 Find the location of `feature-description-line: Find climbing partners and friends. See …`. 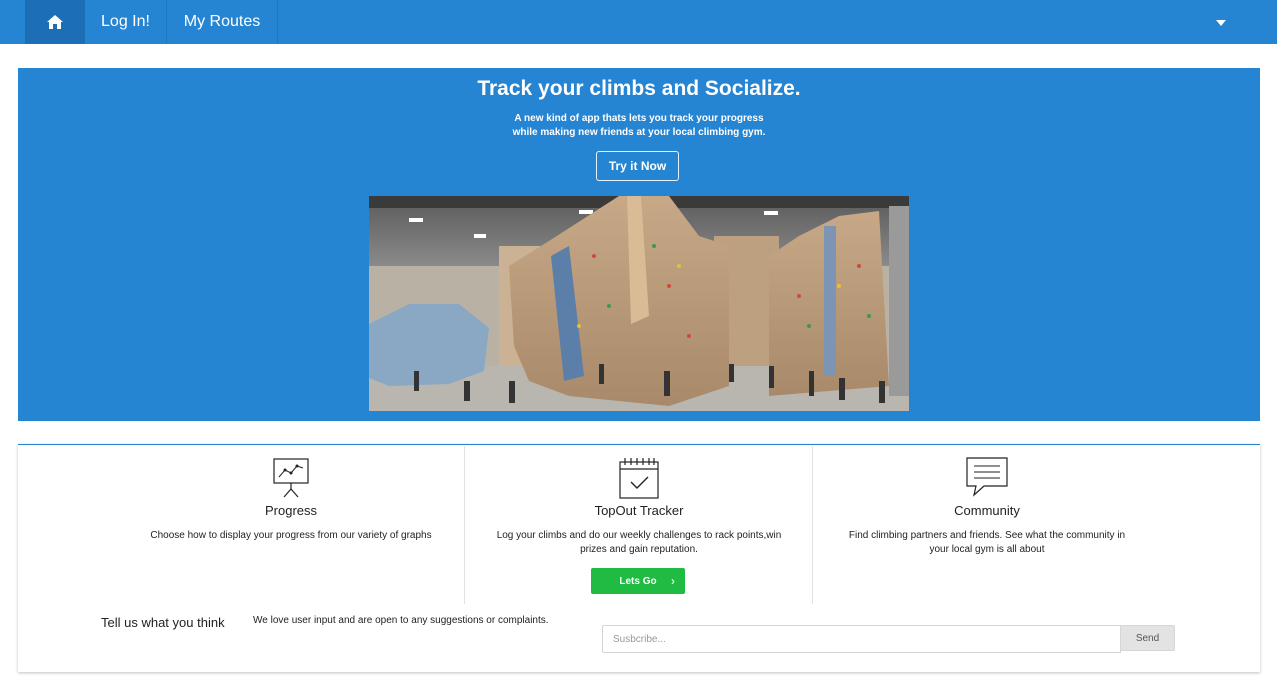

feature-description-line: Find climbing partners and friends. See … is located at coordinates (987, 535).